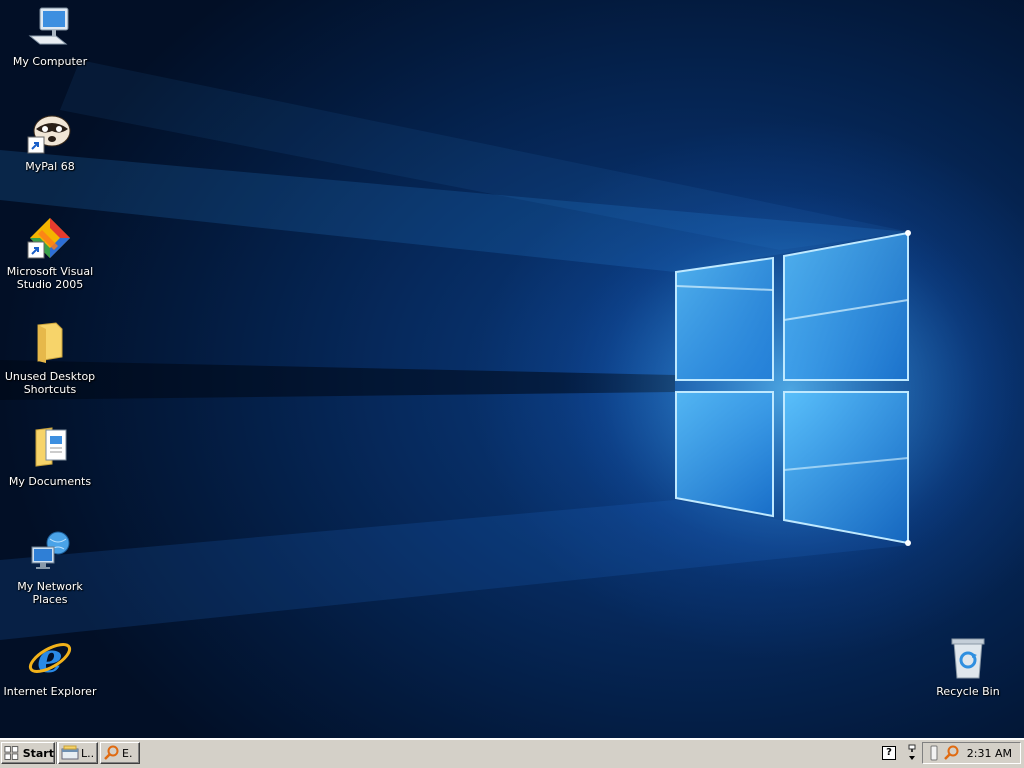  I want to click on computer-icon, so click(48, 26).